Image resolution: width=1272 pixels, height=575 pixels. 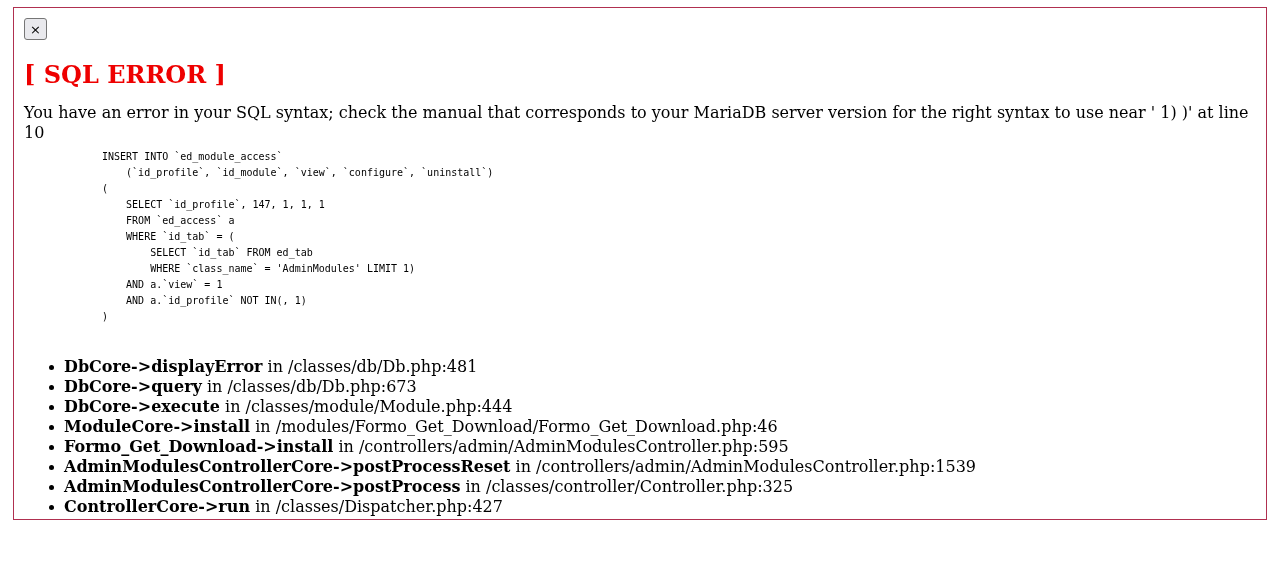 I want to click on close-button: ×, so click(x=35, y=29).